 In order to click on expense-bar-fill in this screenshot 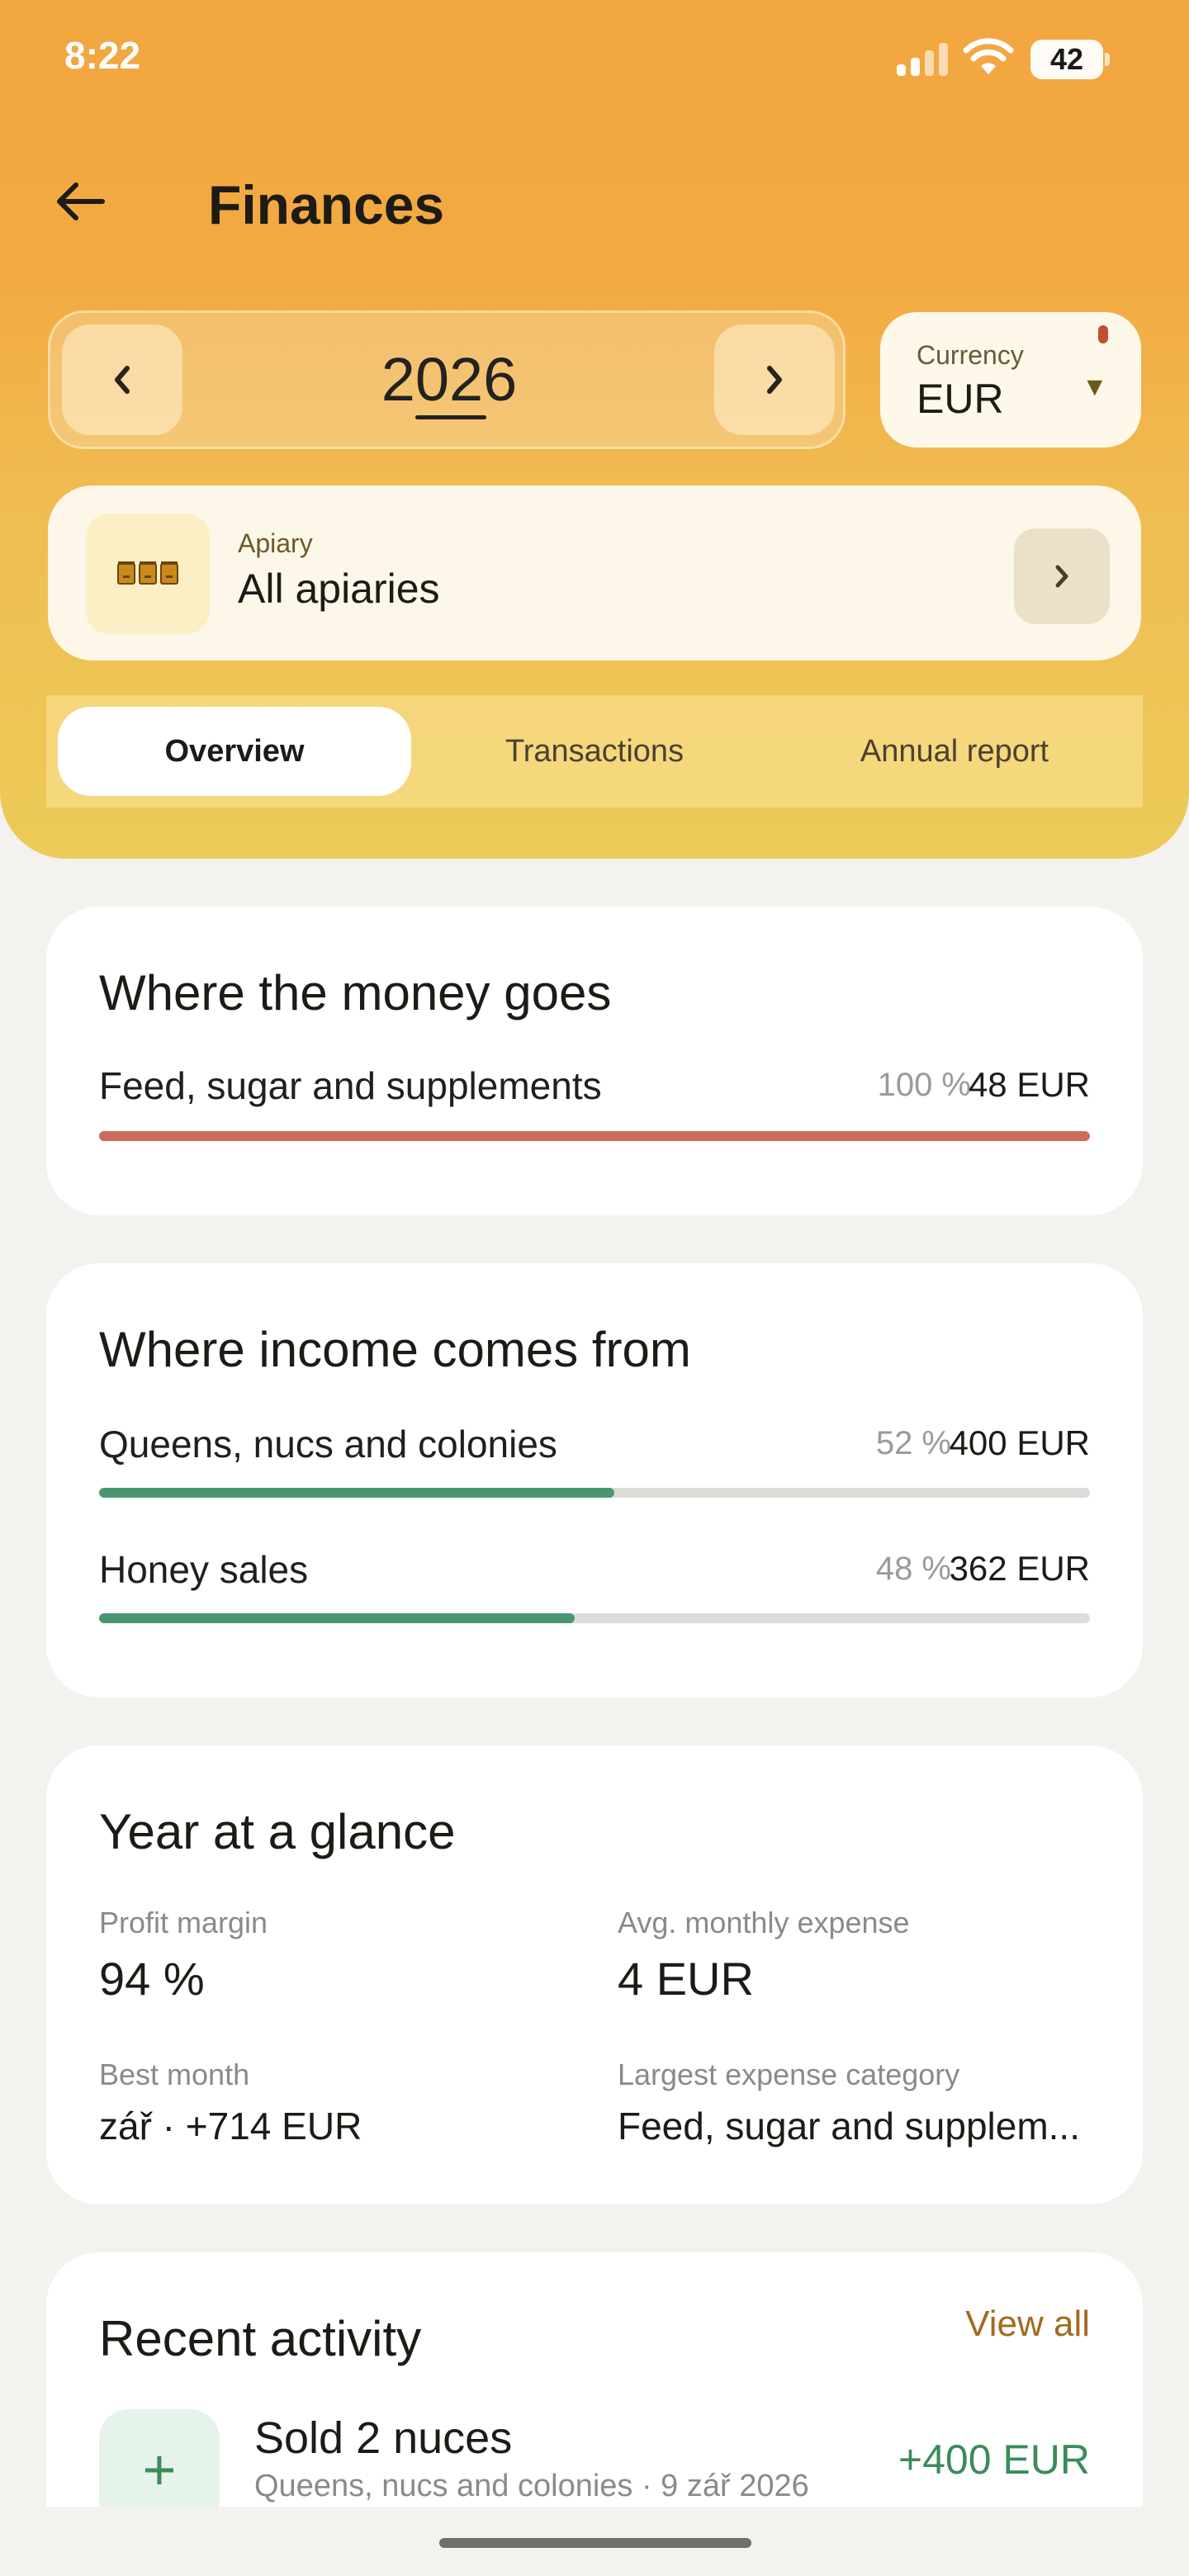, I will do `click(594, 1136)`.